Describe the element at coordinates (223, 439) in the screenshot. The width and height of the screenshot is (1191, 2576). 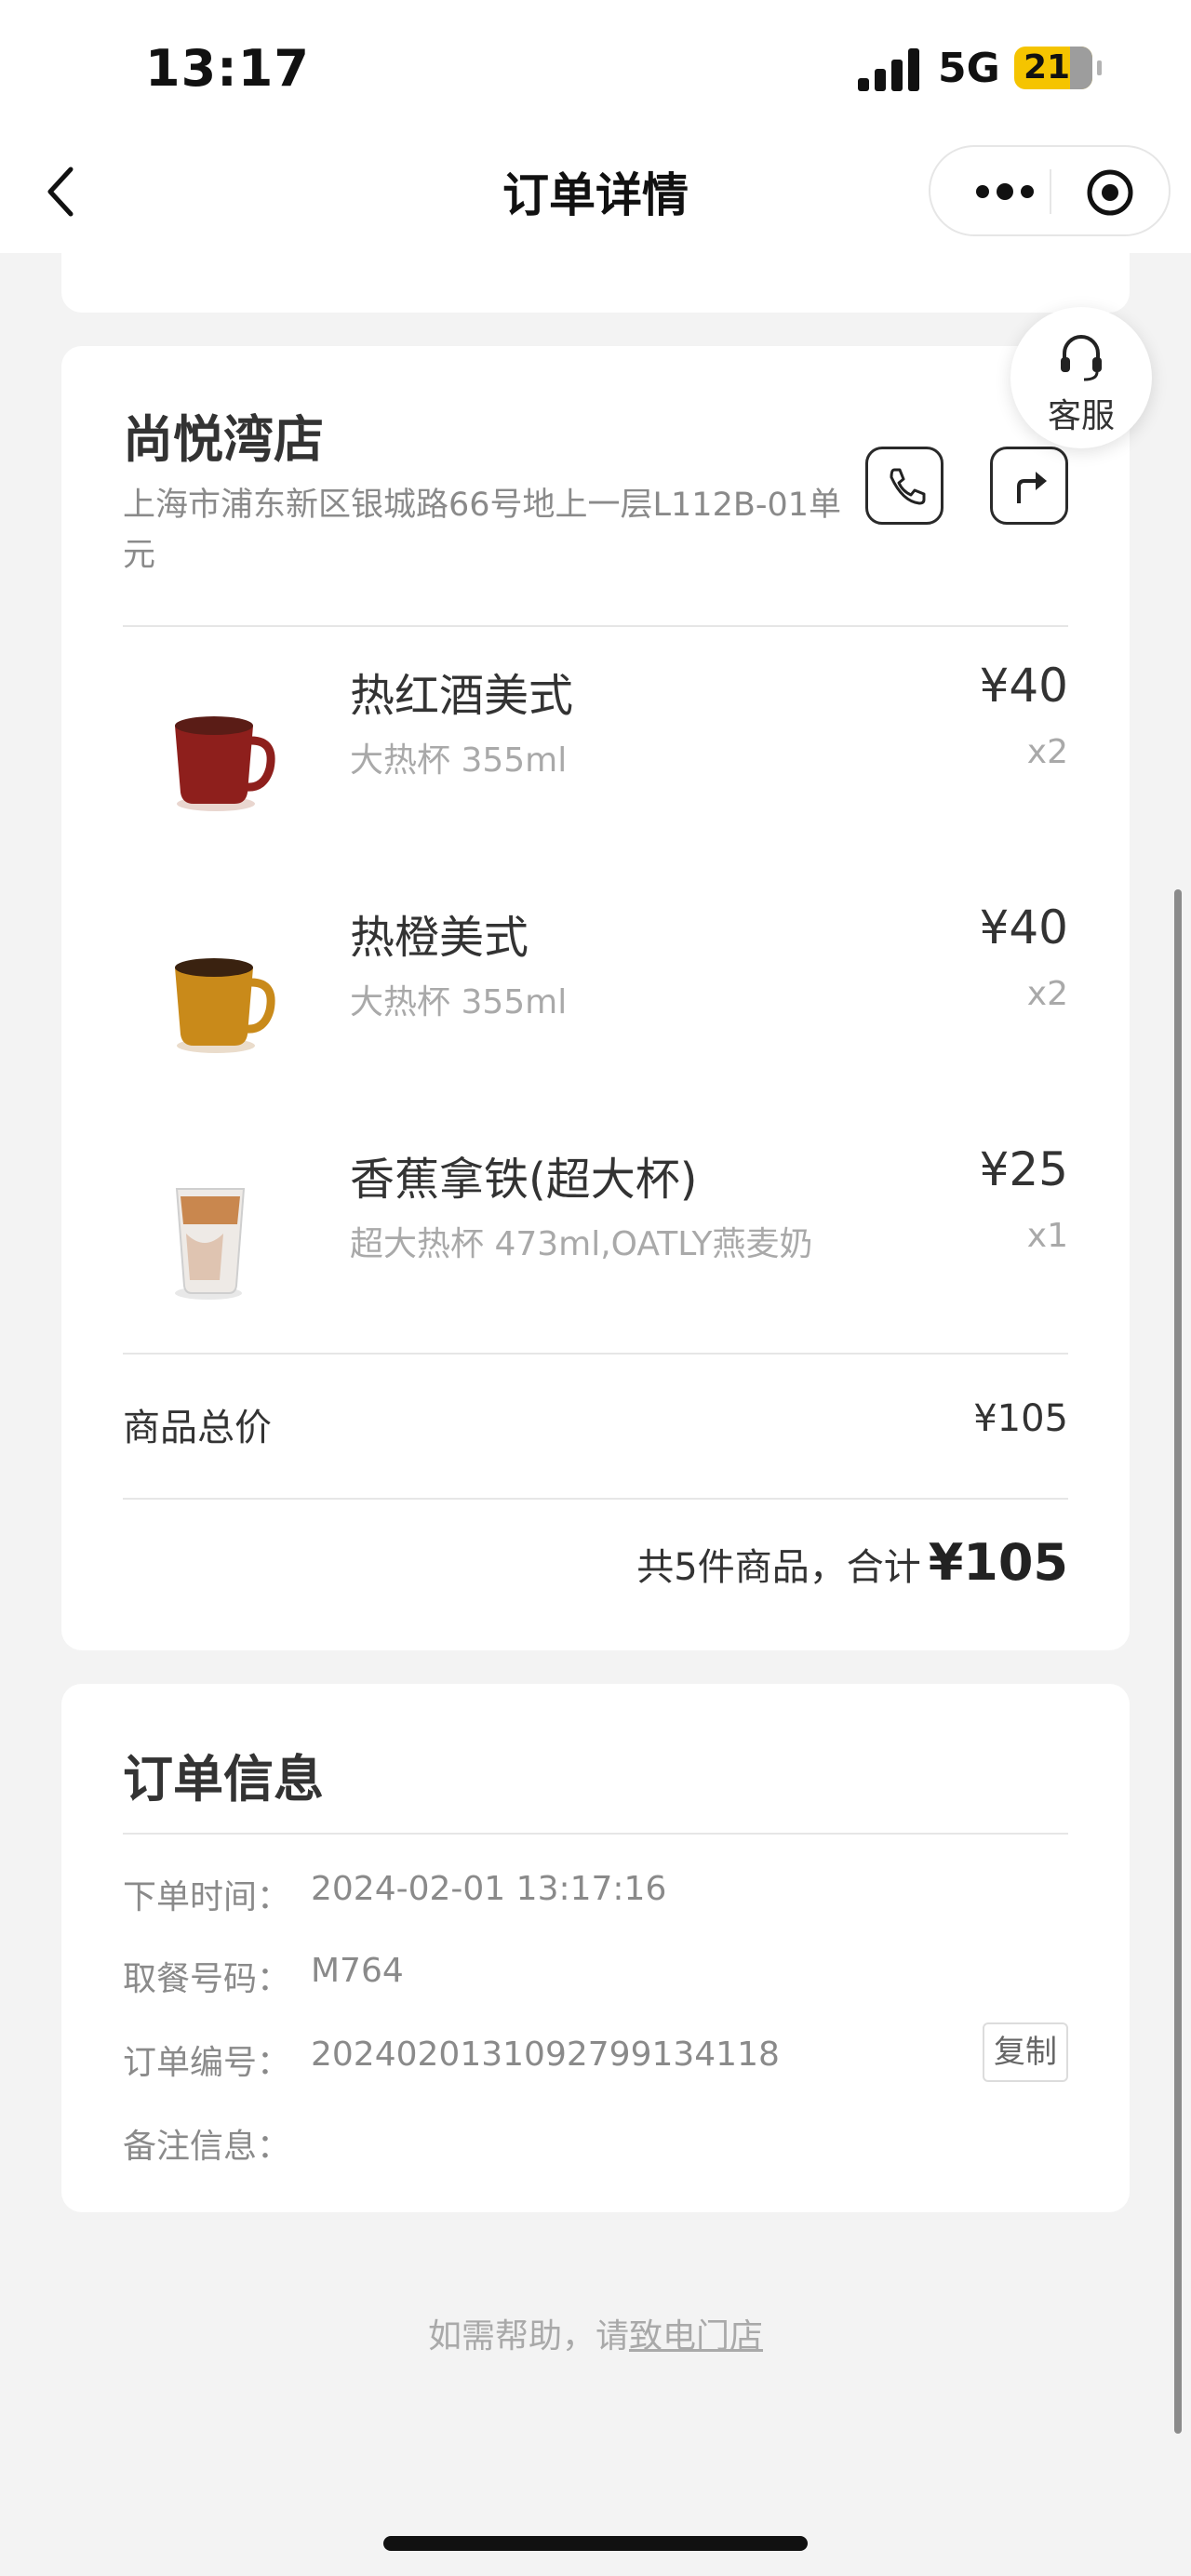
I see `store-name: 尚悦湾店` at that location.